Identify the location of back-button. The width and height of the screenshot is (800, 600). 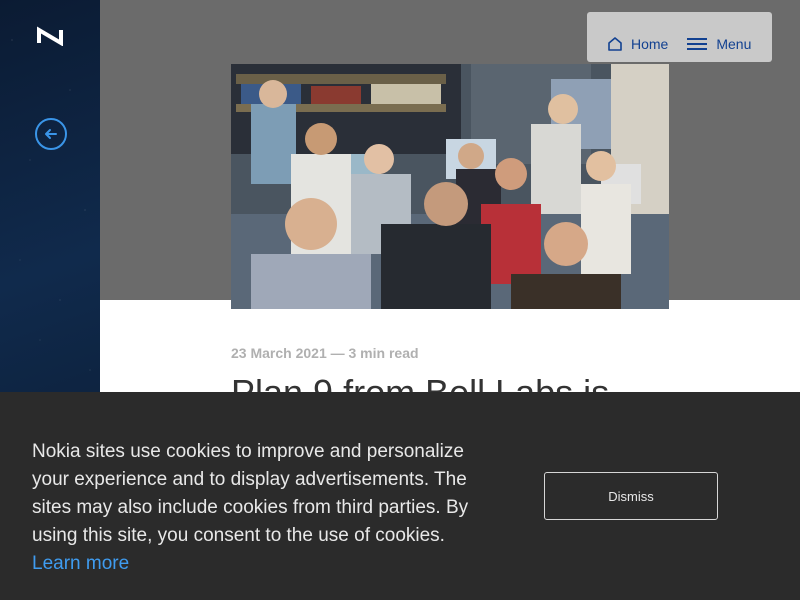
(51, 134).